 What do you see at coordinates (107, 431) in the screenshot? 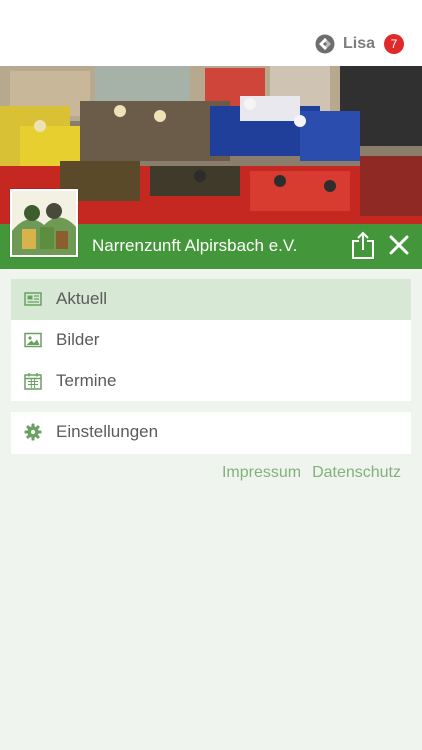
I see `menu-item-label: Einstellungen` at bounding box center [107, 431].